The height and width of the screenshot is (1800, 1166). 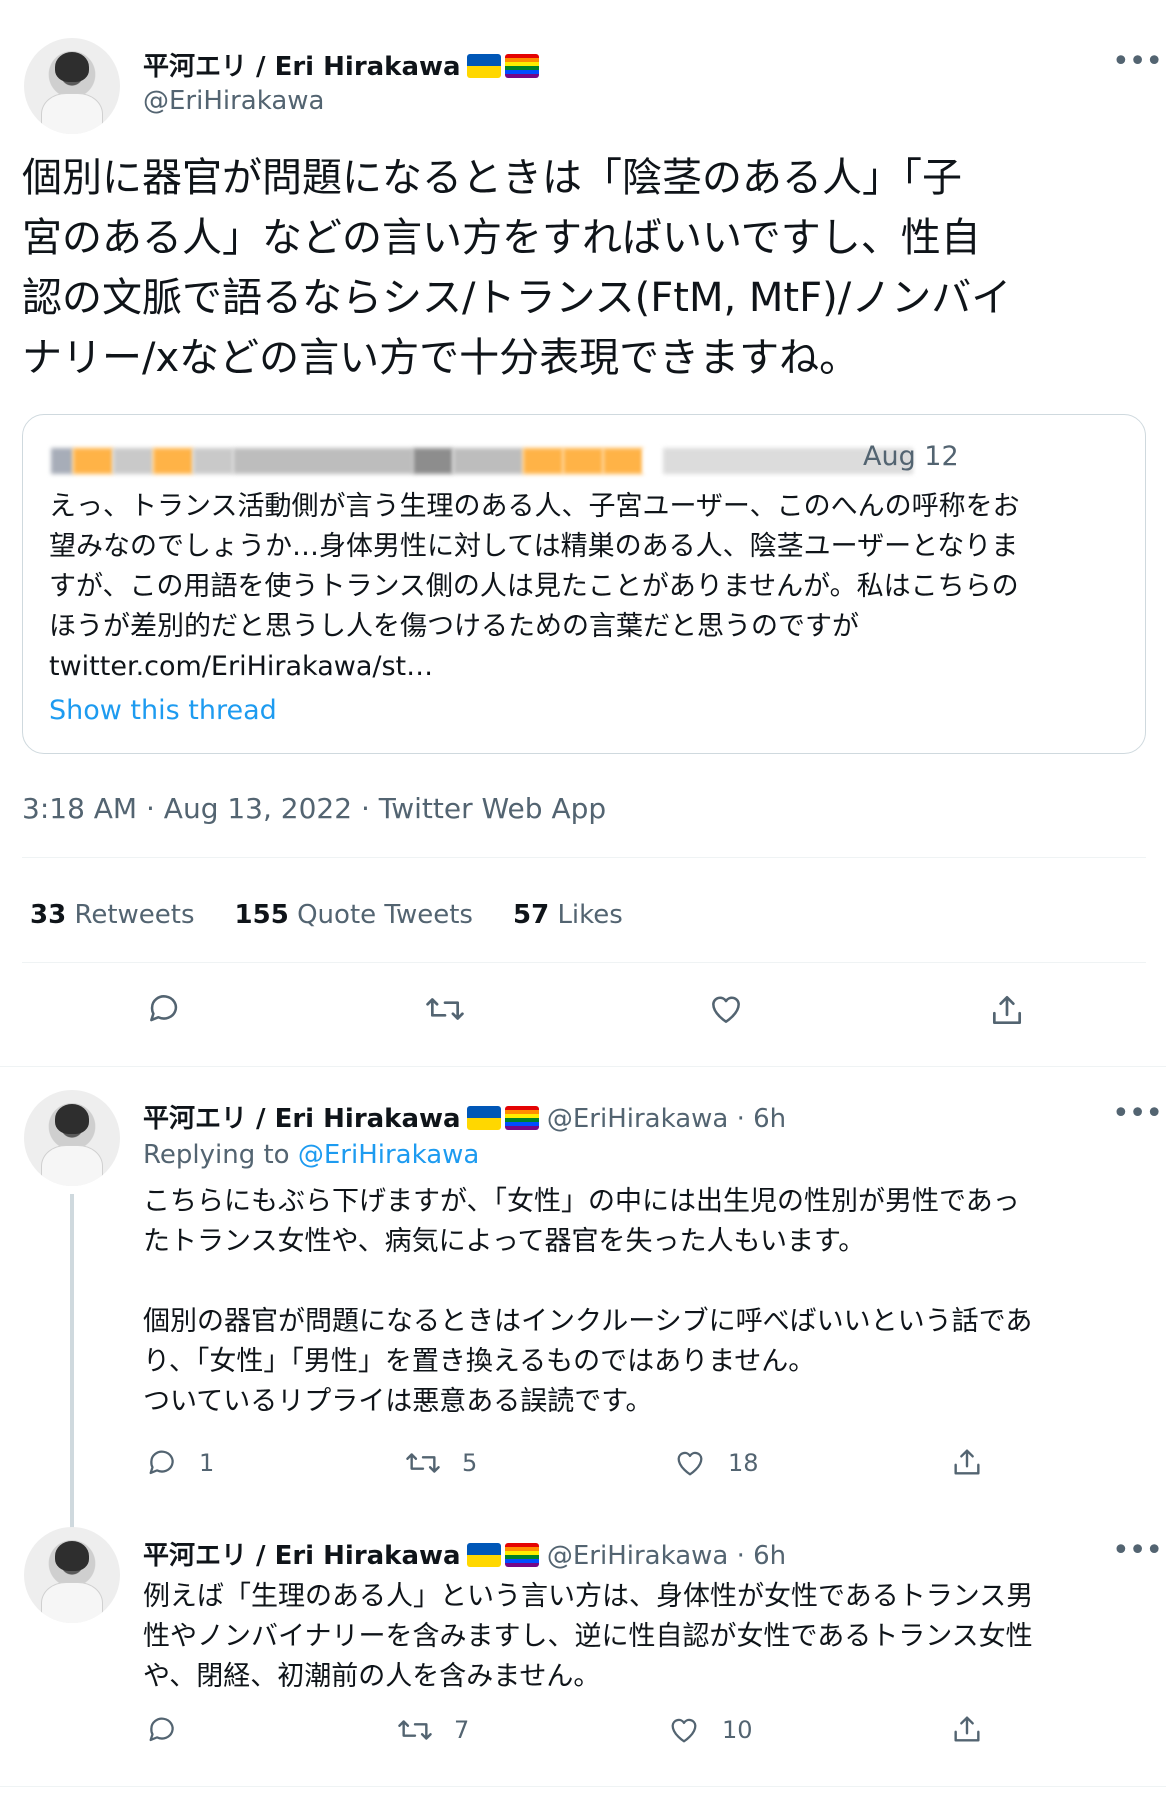 I want to click on retweets-label: Retweets, so click(x=134, y=915).